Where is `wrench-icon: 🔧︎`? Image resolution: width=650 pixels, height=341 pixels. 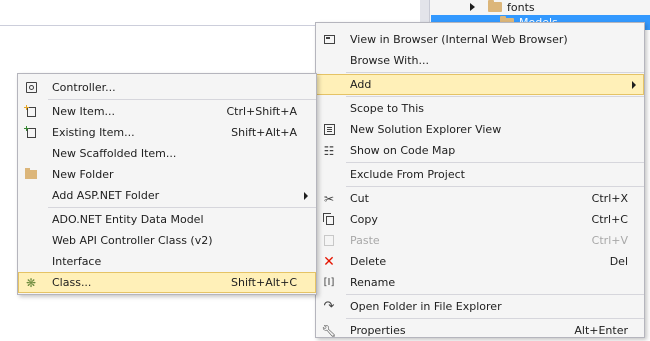
wrench-icon: 🔧︎ is located at coordinates (329, 330).